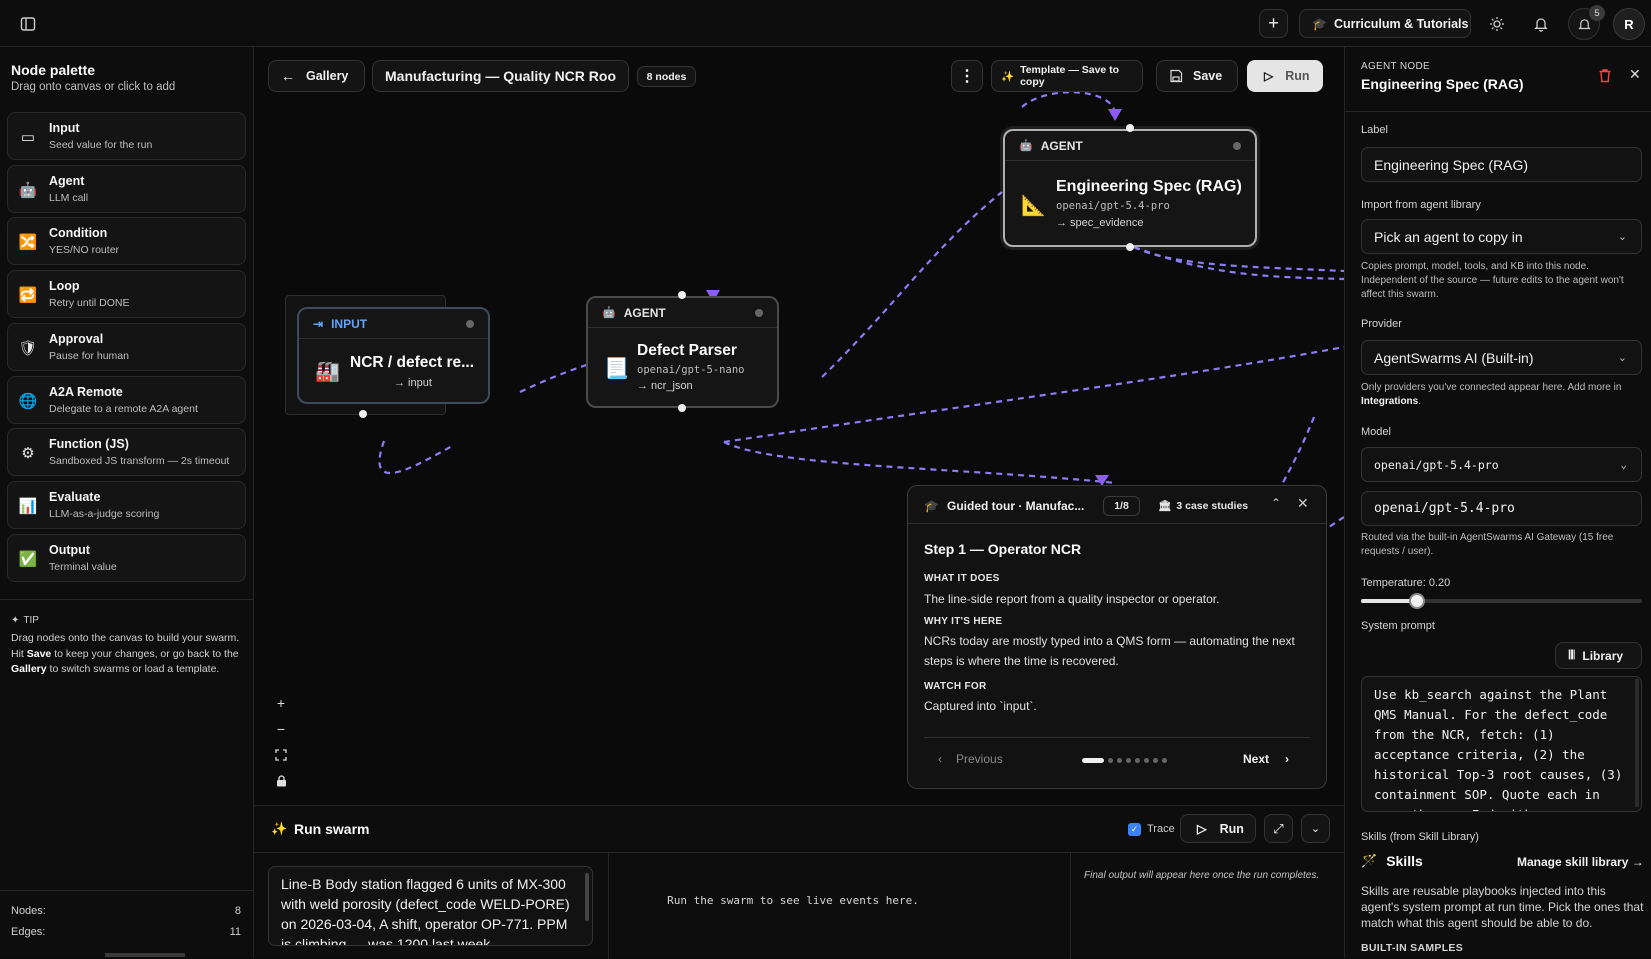 The height and width of the screenshot is (959, 1651). Describe the element at coordinates (1501, 164) in the screenshot. I see `label-input: Engineering Spec (RAG)` at that location.